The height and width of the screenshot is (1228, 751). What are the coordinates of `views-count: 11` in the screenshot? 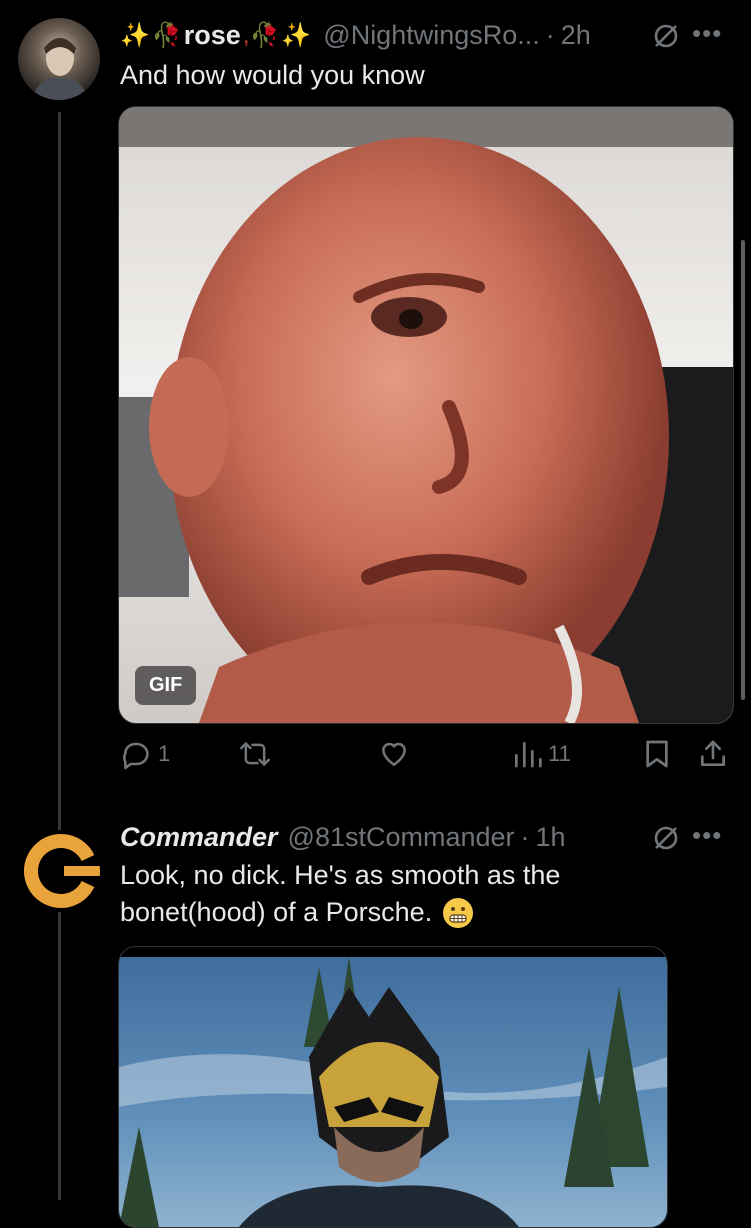 It's located at (559, 753).